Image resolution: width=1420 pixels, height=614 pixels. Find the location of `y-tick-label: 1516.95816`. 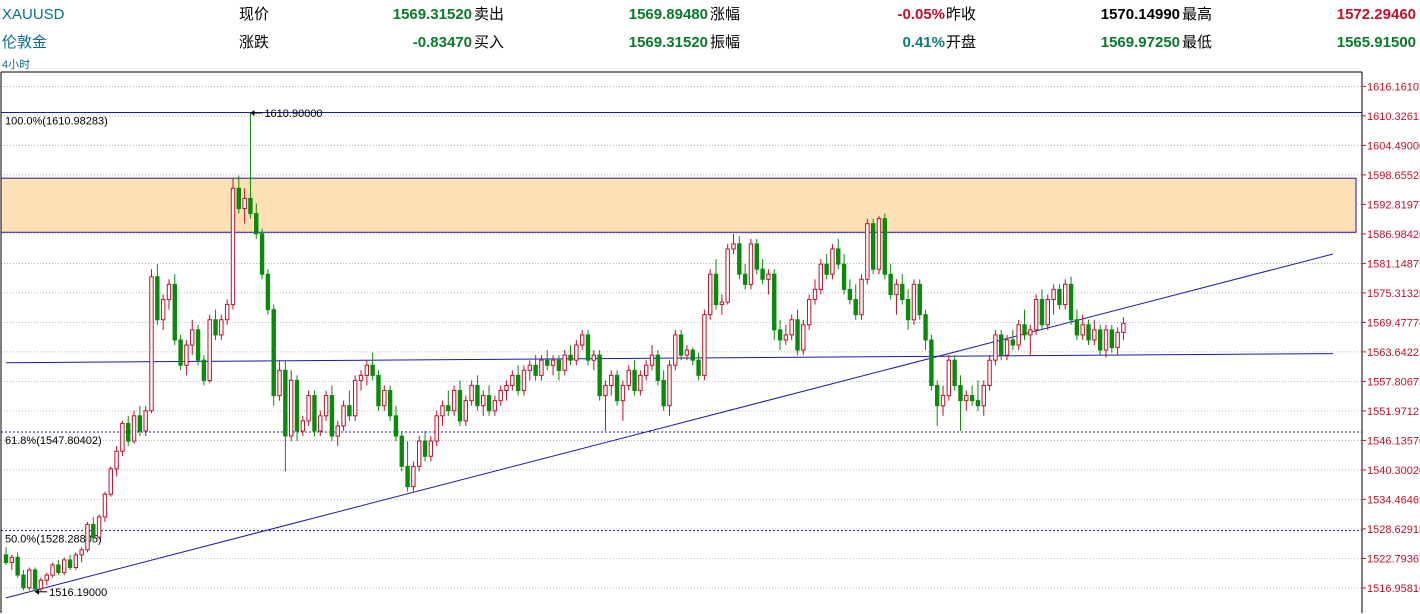

y-tick-label: 1516.95816 is located at coordinates (1393, 589).